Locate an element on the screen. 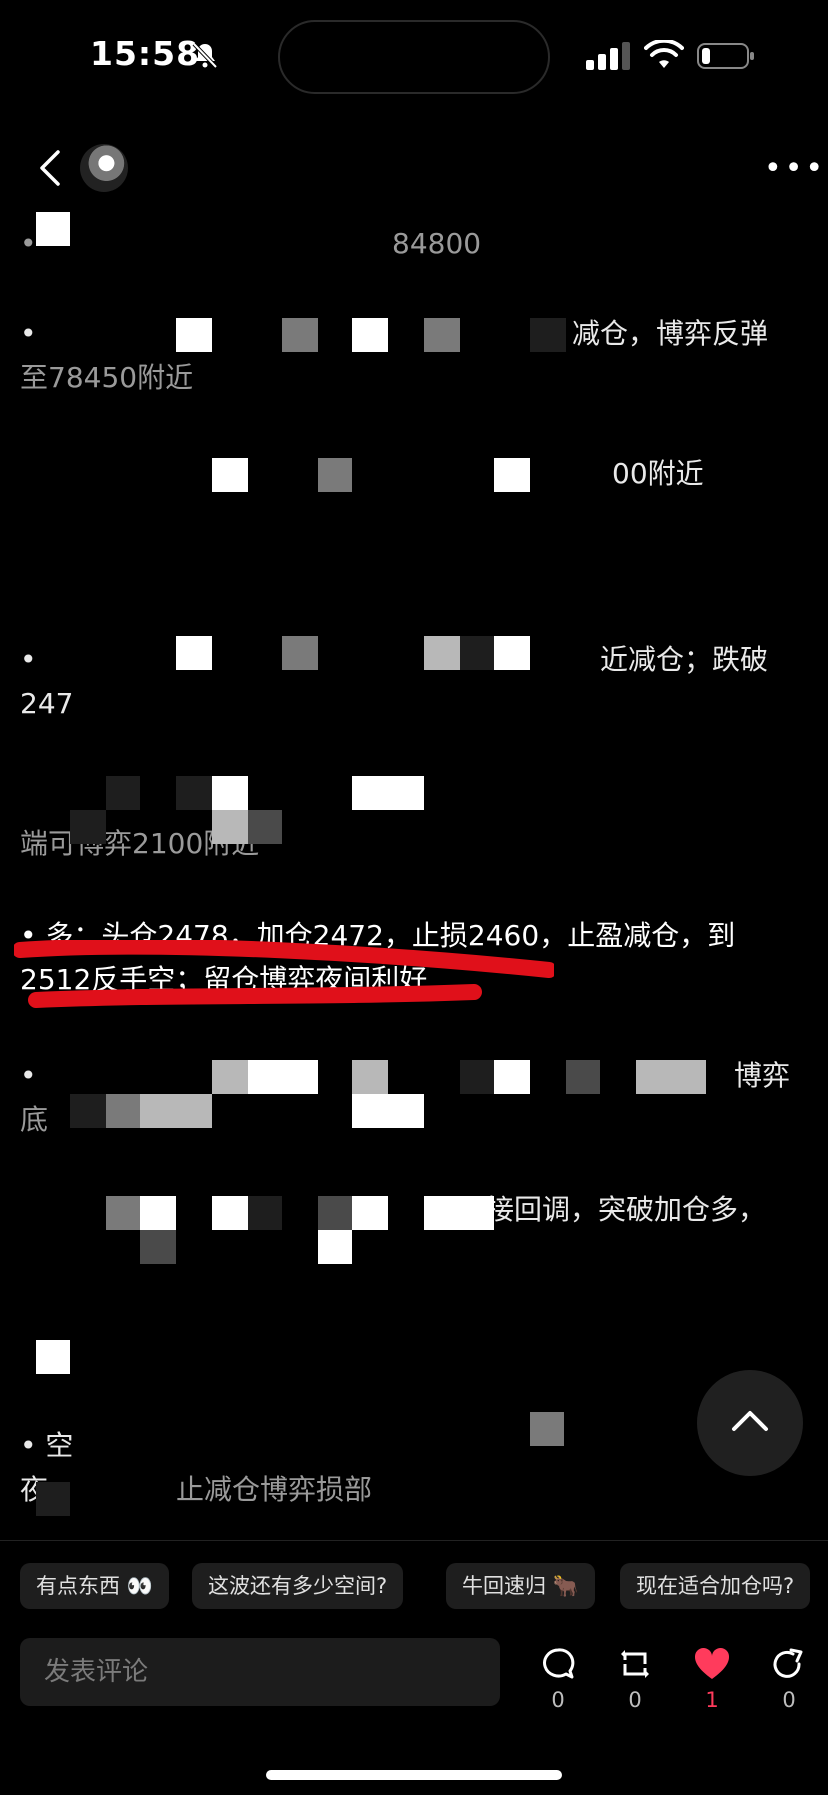 This screenshot has height=1795, width=828. author-avatar is located at coordinates (104, 168).